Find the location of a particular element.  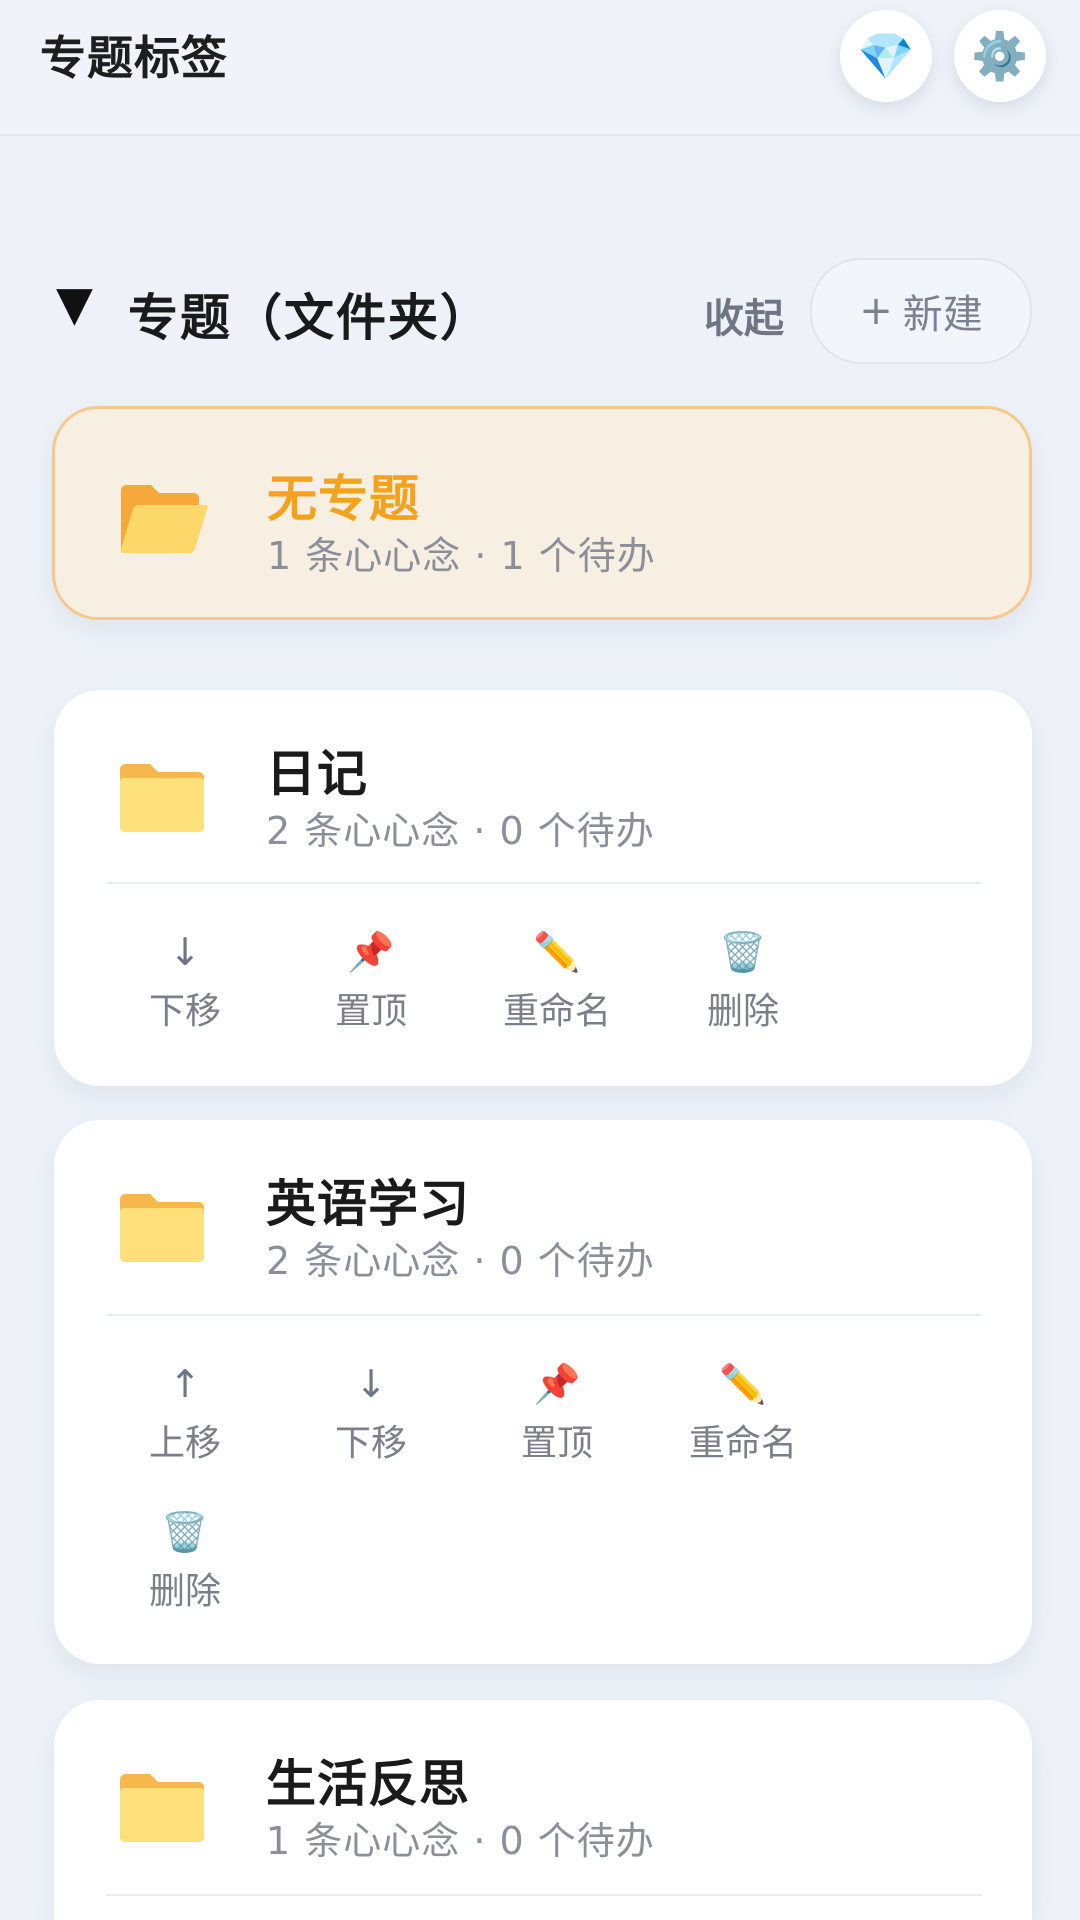

top-bar: 专题标签 💎 ⚙️ is located at coordinates (540, 68).